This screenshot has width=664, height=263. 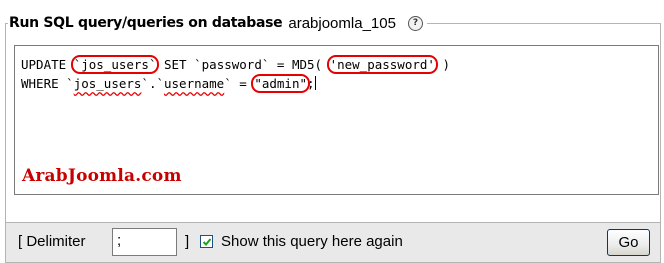 I want to click on checkmark-icon, so click(x=207, y=242).